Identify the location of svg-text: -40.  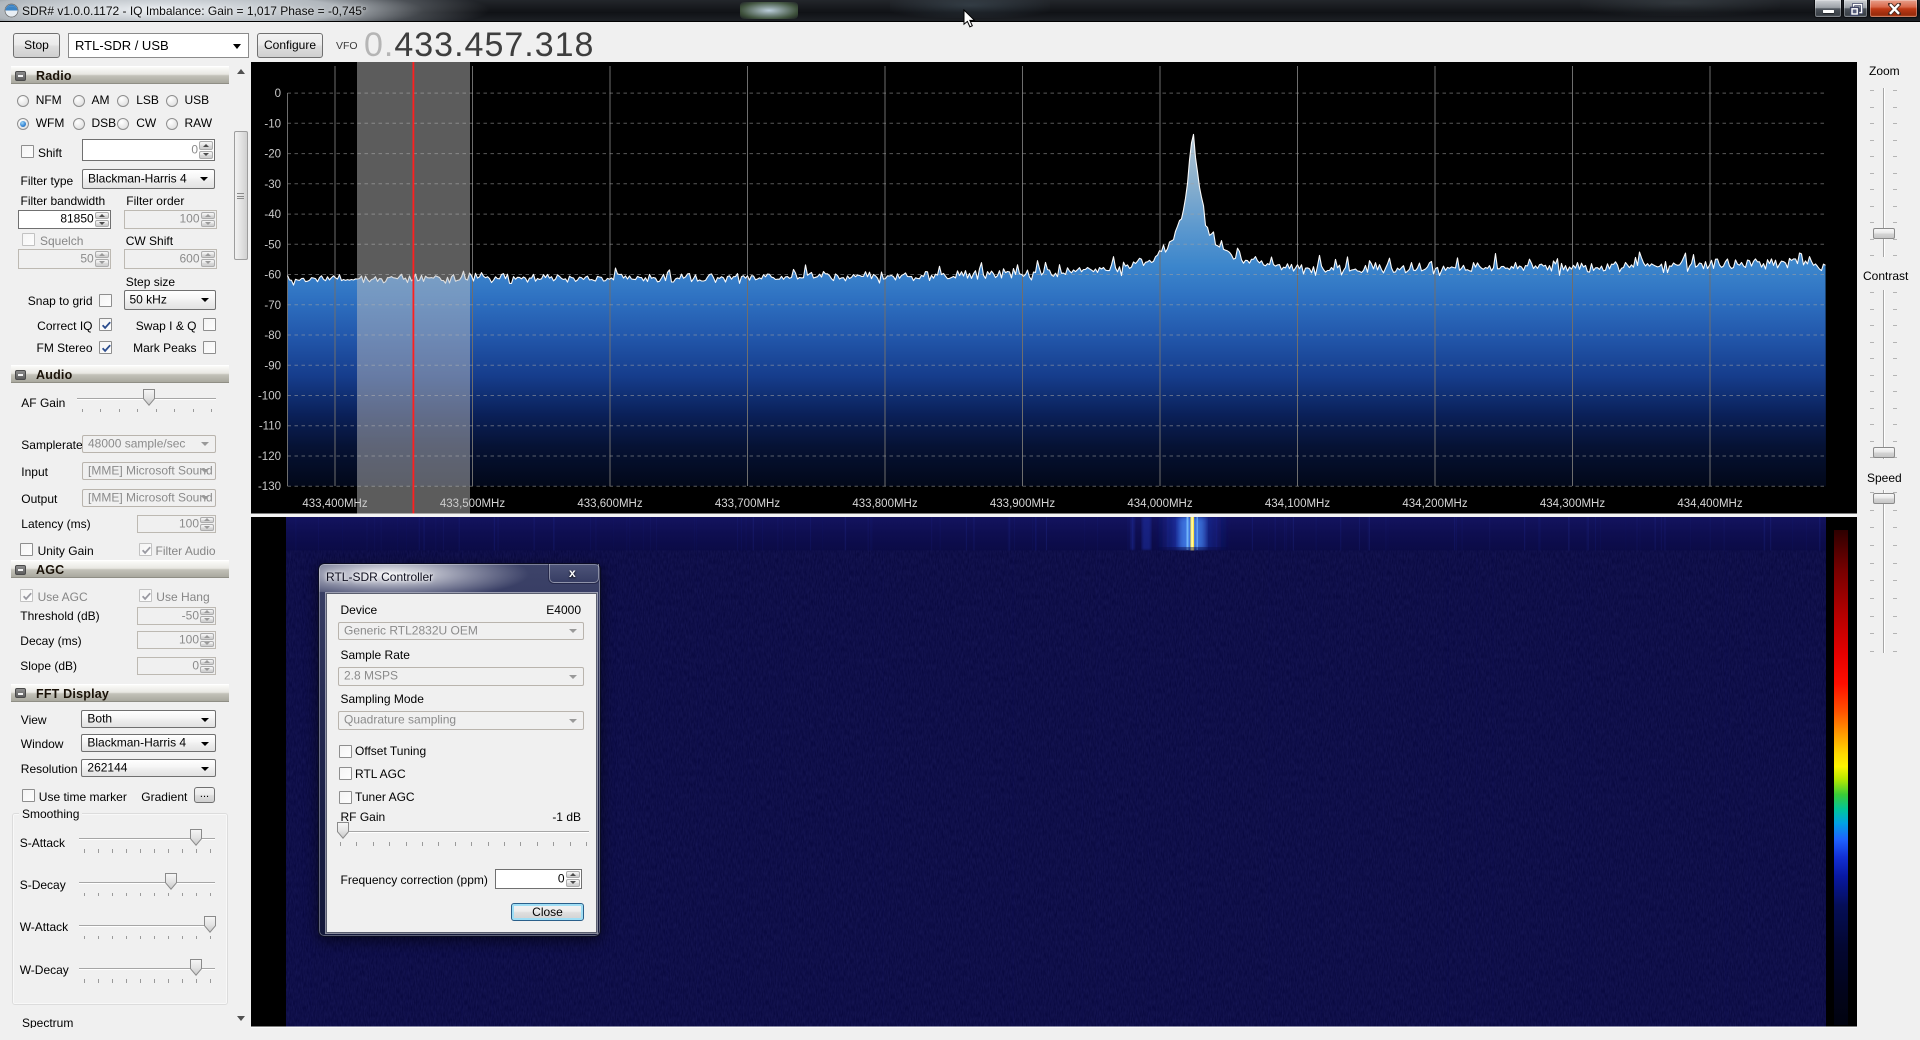
(272, 215).